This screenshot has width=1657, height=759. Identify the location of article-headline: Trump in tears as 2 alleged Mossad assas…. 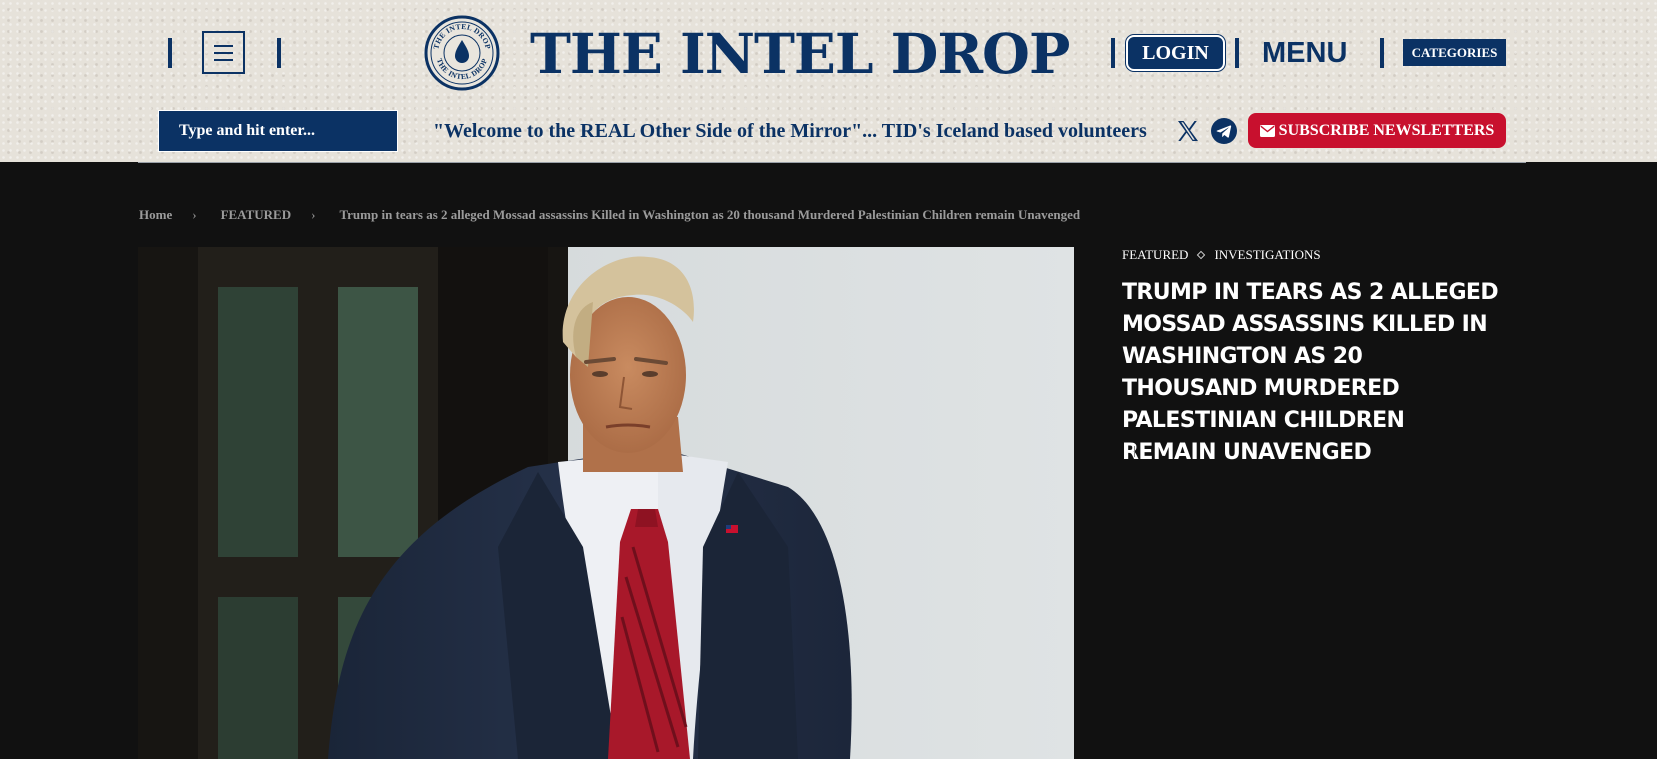
(1310, 372).